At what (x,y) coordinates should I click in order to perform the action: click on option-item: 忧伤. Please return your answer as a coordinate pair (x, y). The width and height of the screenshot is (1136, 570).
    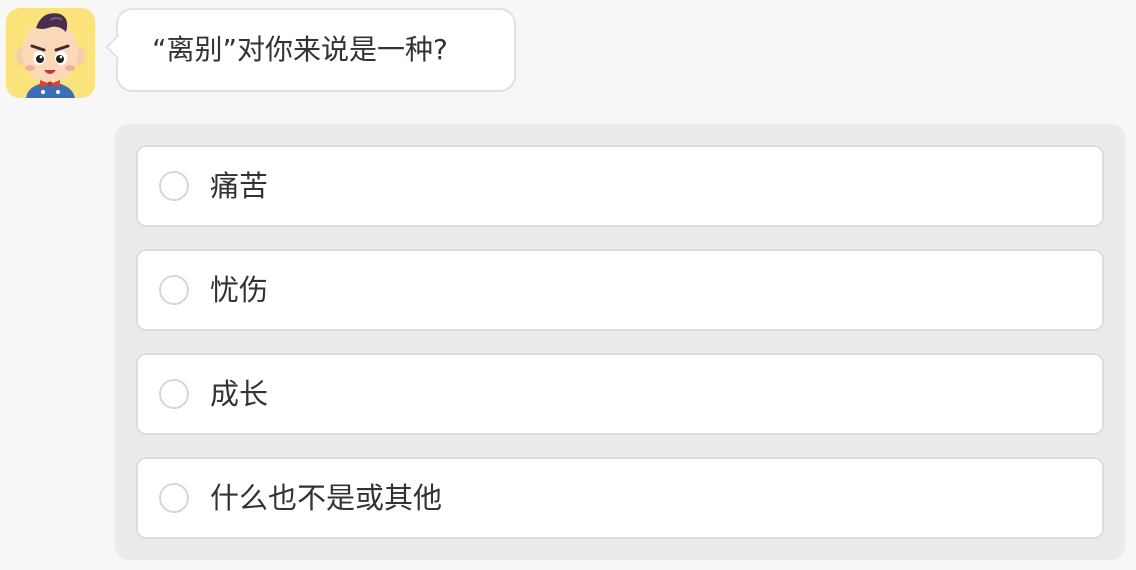
    Looking at the image, I should click on (620, 290).